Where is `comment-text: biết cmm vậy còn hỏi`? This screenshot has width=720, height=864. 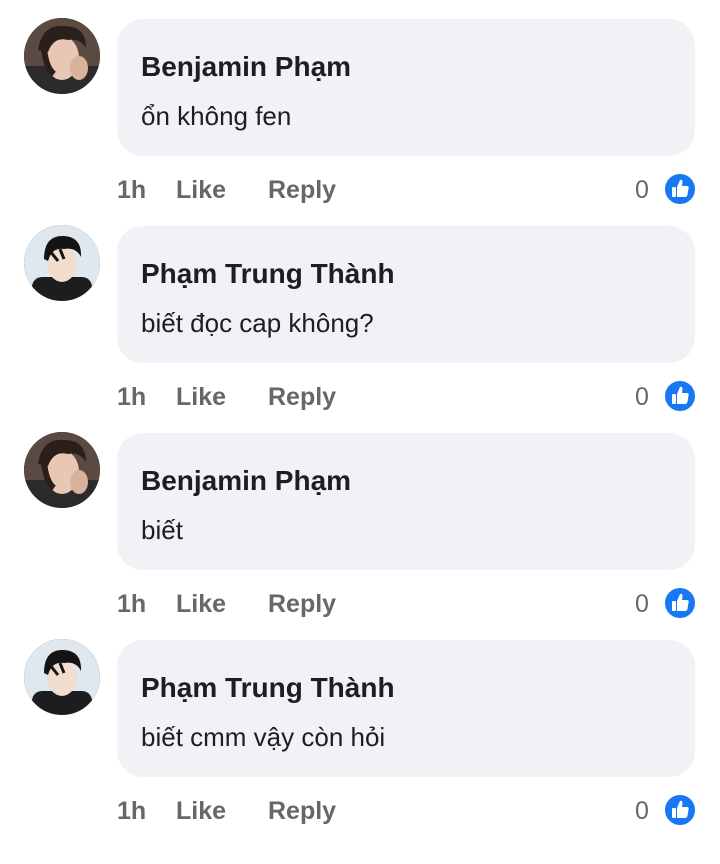
comment-text: biết cmm vậy còn hỏi is located at coordinates (263, 737).